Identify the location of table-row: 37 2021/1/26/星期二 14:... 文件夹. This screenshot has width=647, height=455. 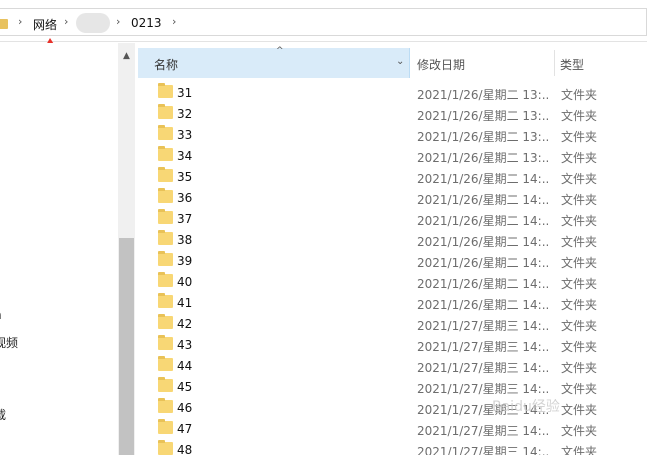
(392, 218).